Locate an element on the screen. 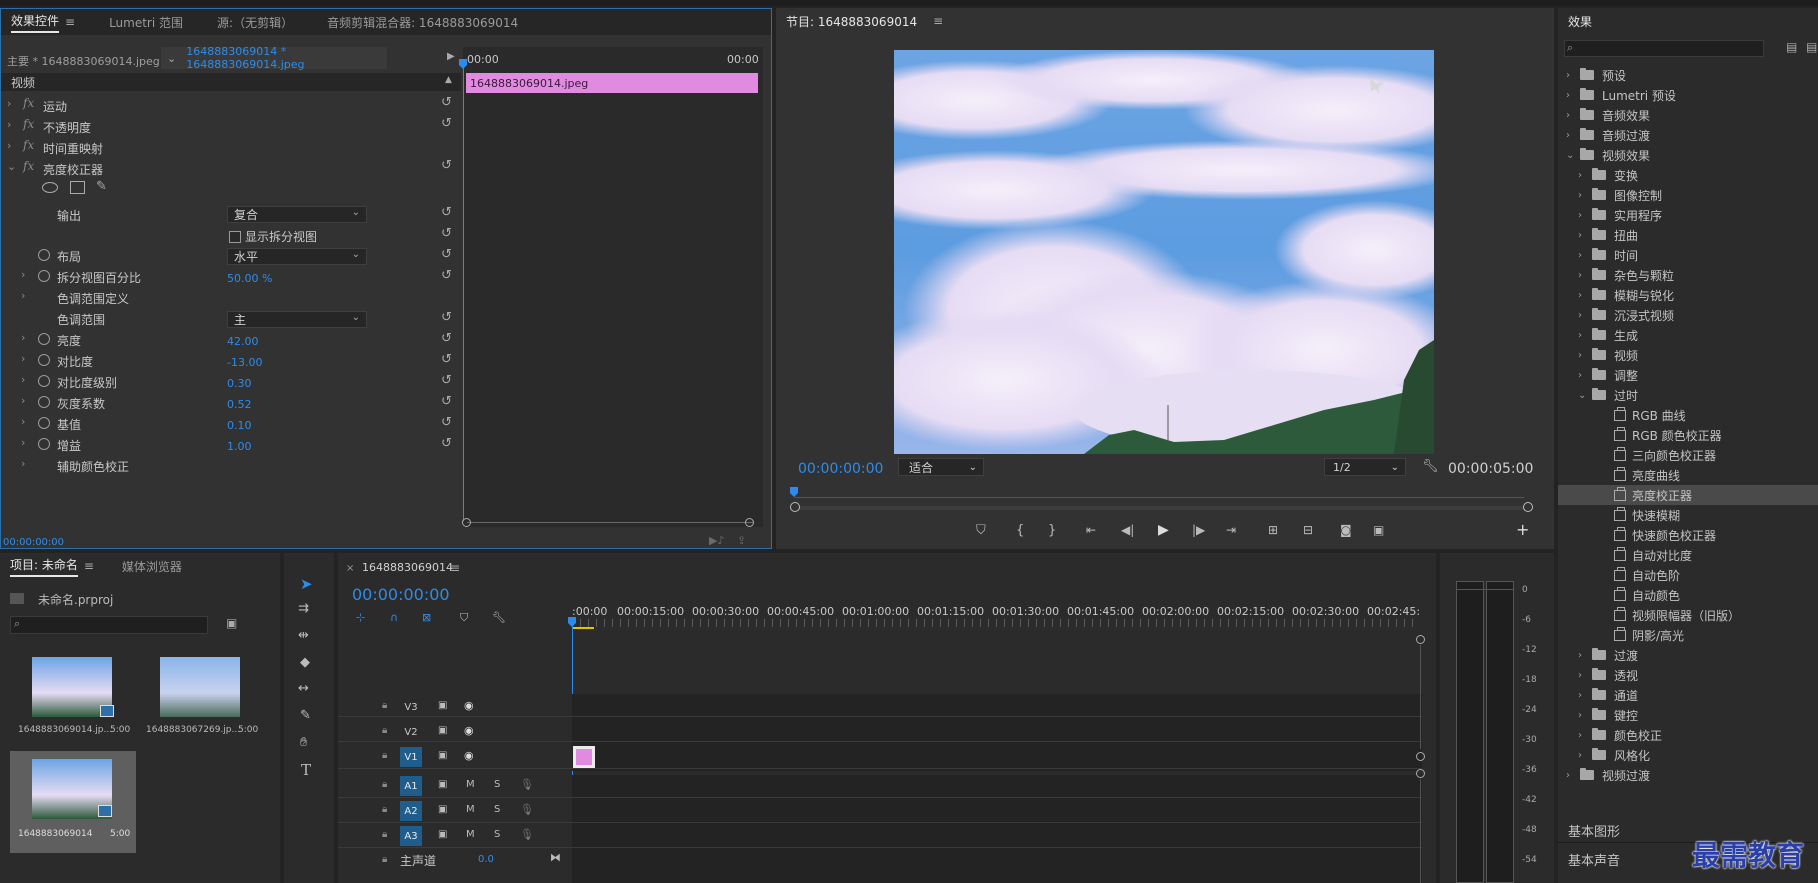  vscroll-handle-bottom is located at coordinates (1420, 756).